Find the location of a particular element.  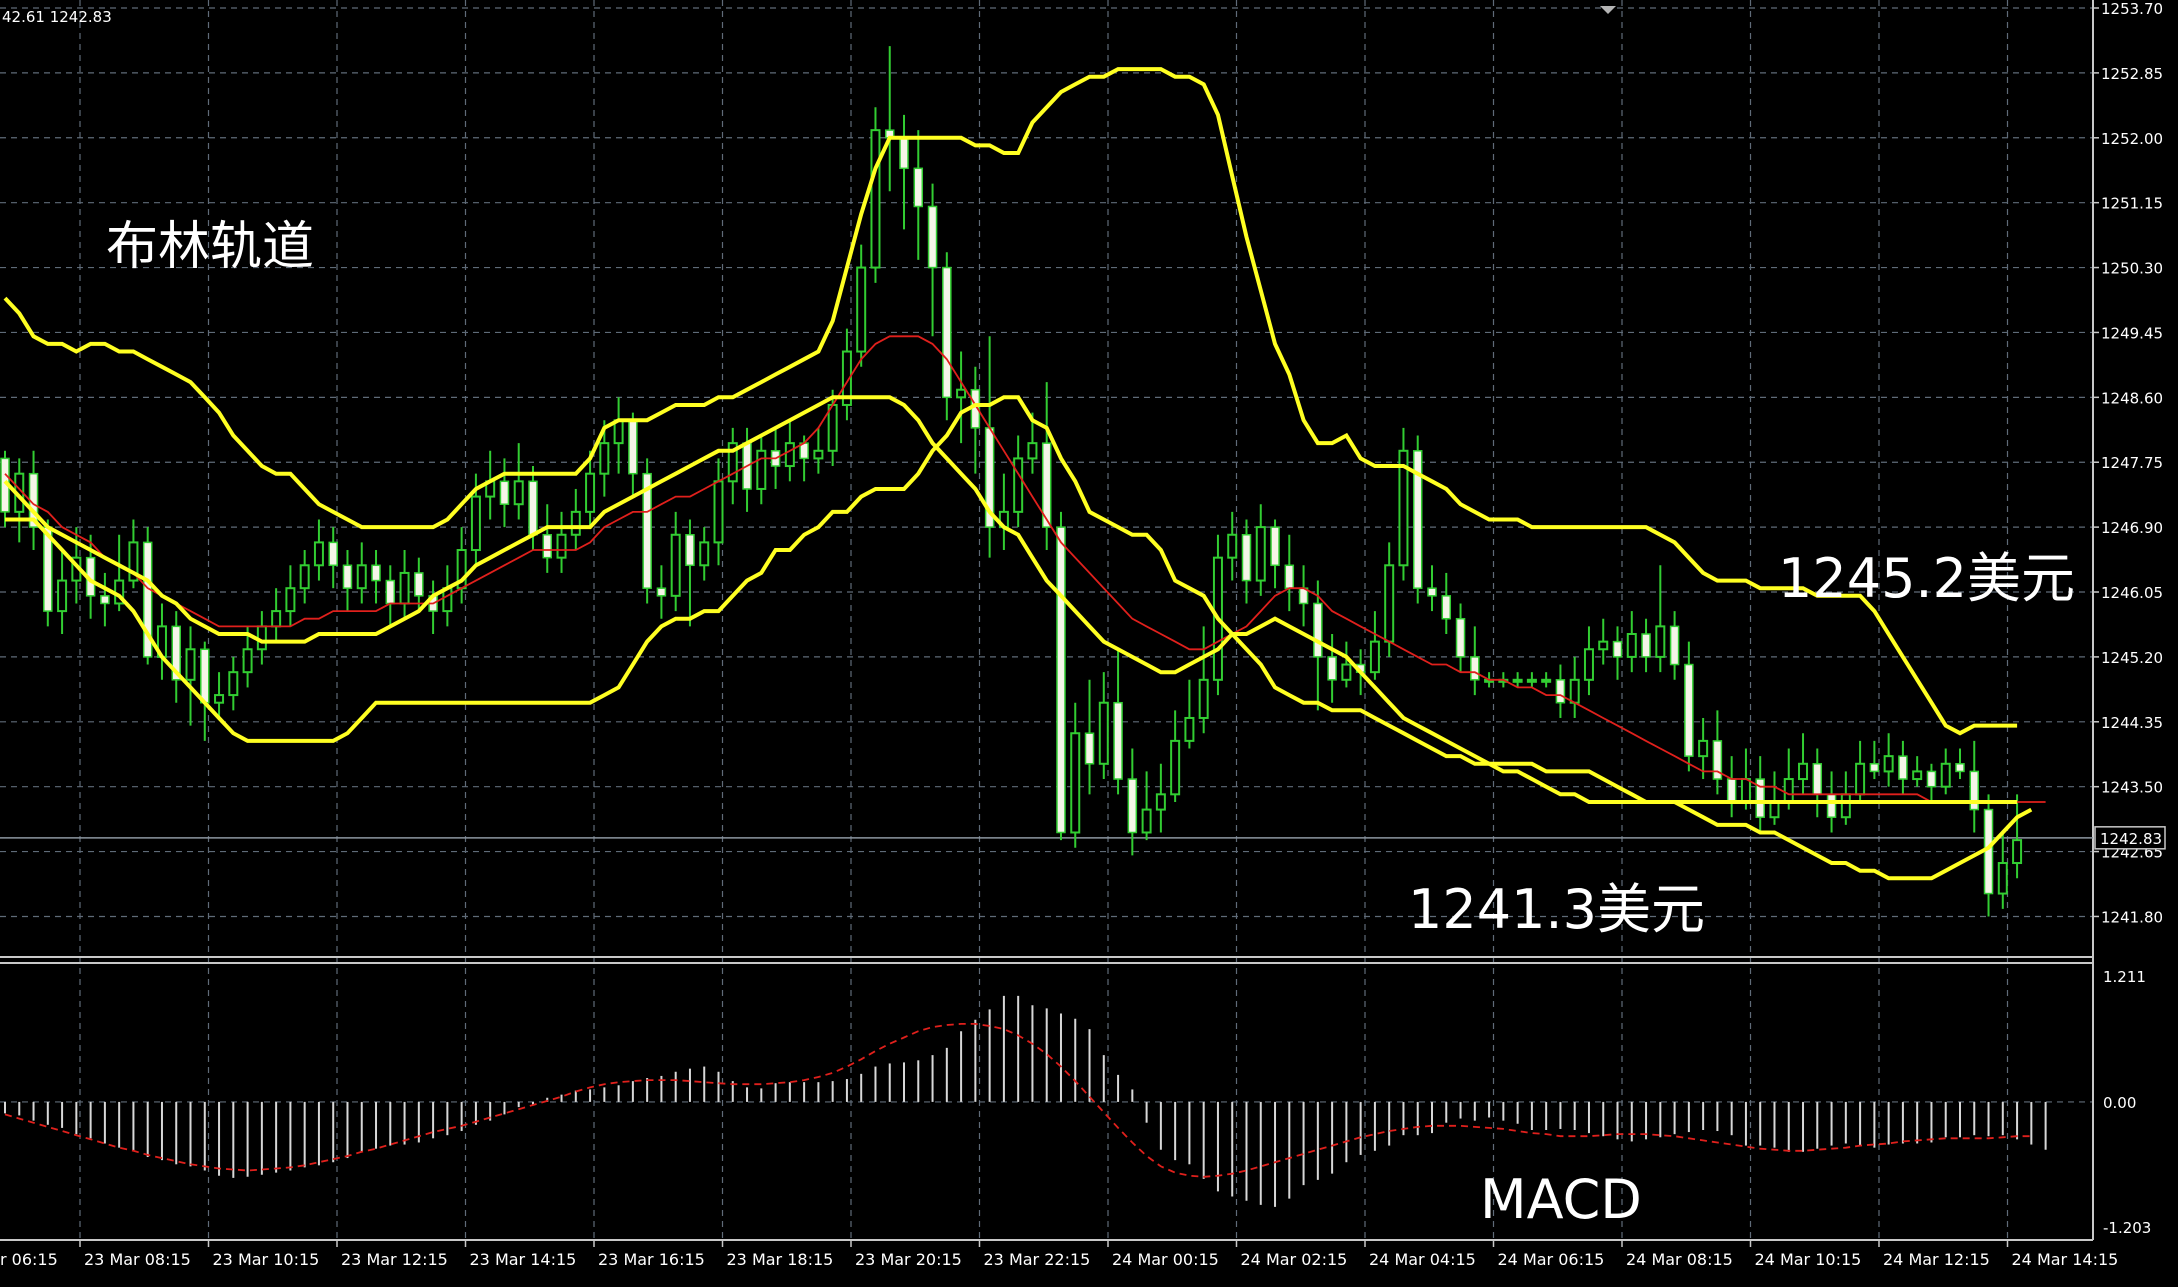

time-label: 23 Mar 16:15 is located at coordinates (651, 1259).